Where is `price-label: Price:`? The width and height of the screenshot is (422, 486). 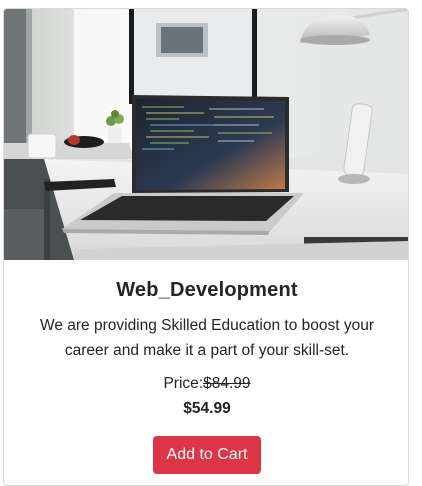 price-label: Price: is located at coordinates (183, 383).